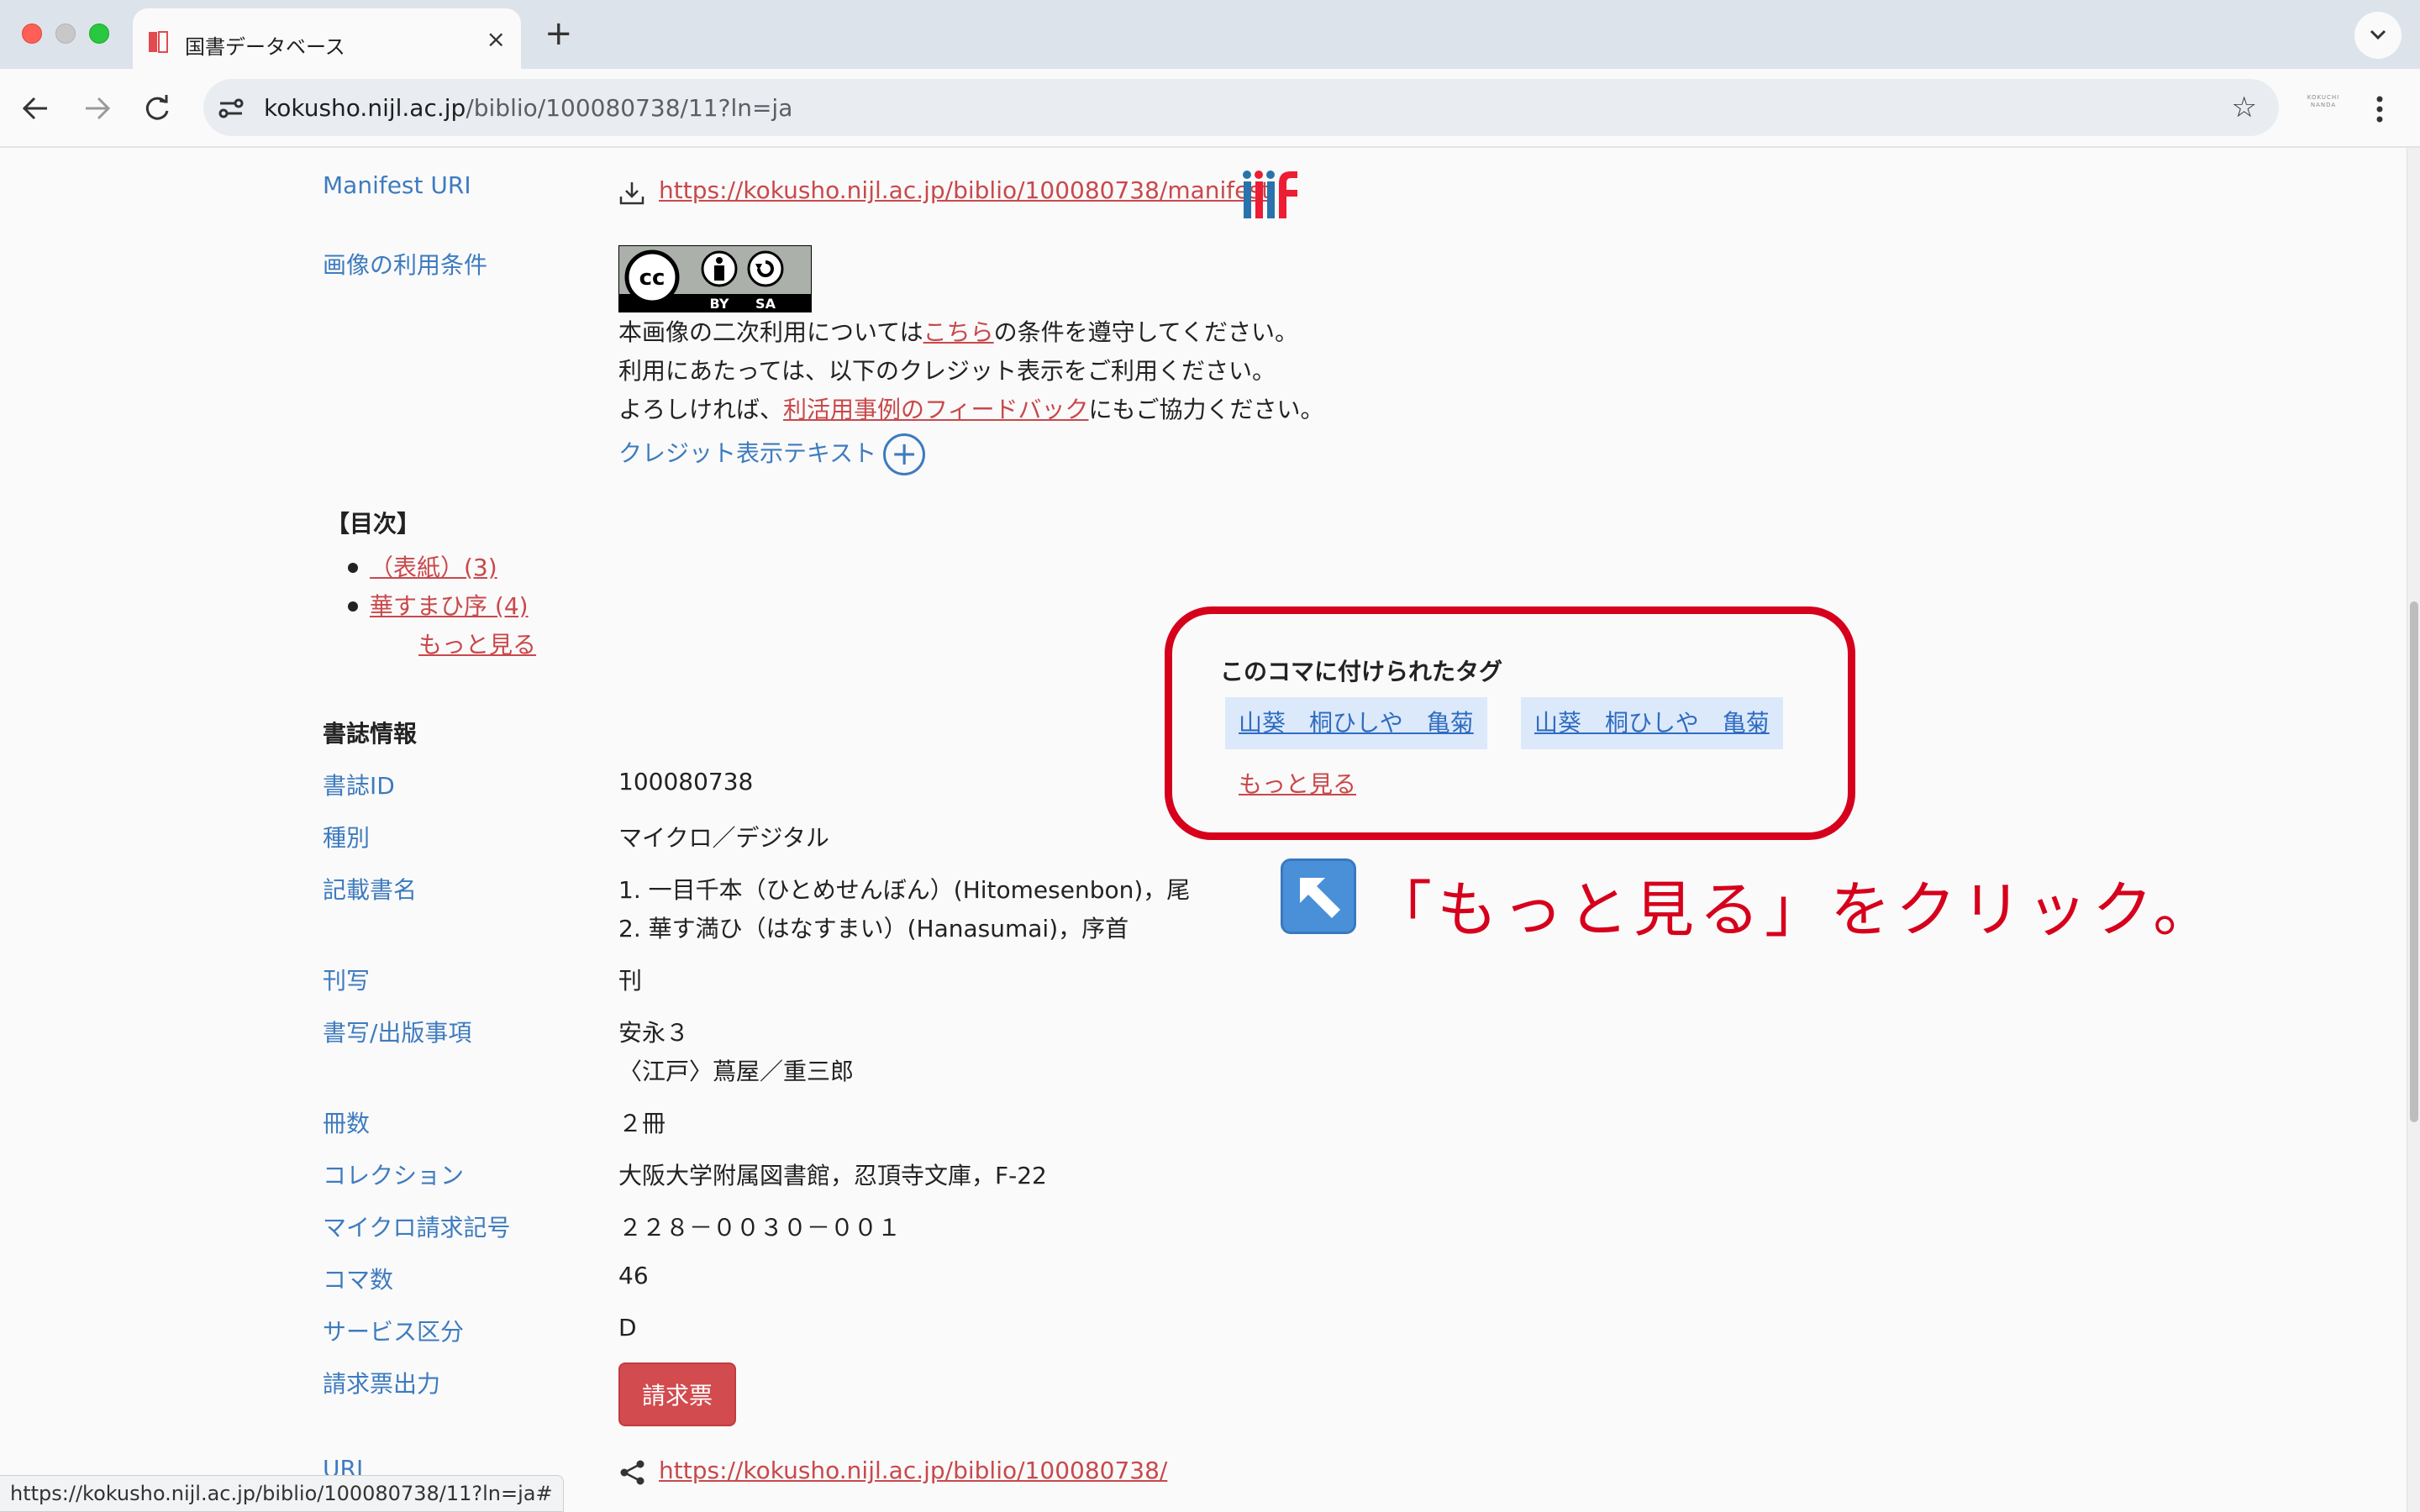  I want to click on up-left-arrow-icon, so click(1318, 896).